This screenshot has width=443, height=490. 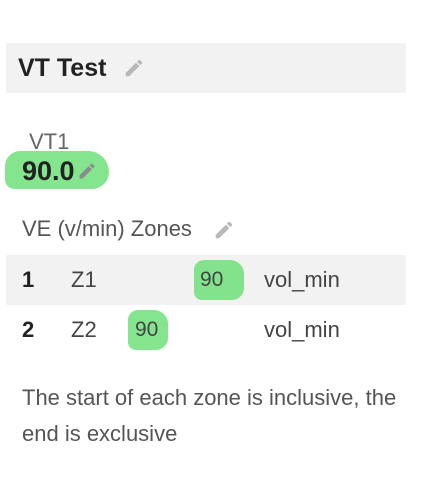 I want to click on vt-value-group: 90.0, so click(x=59, y=171).